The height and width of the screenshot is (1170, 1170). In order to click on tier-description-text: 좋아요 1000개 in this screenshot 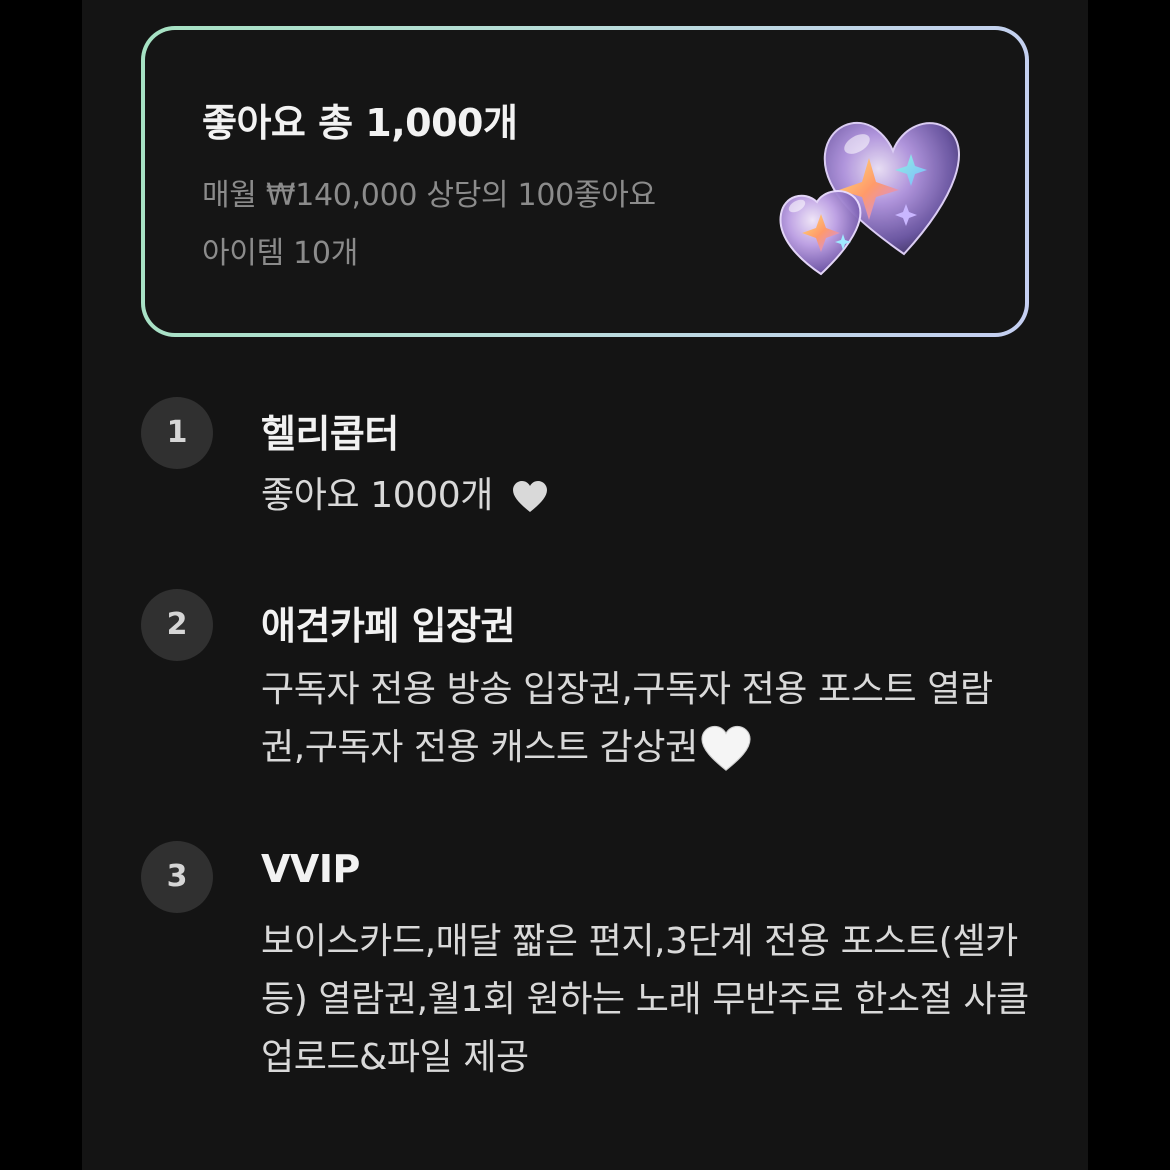, I will do `click(377, 495)`.